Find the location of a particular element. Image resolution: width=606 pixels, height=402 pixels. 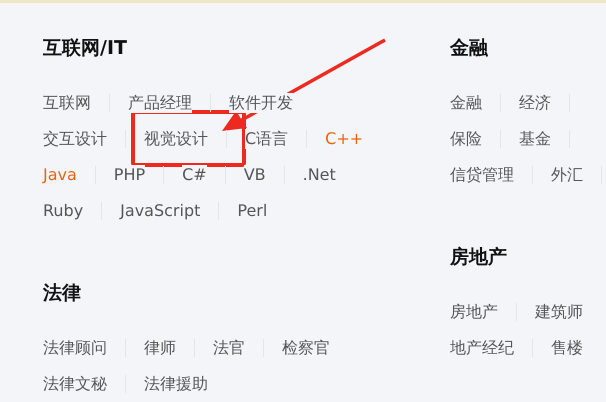

job-link: 法律援助 is located at coordinates (176, 384).